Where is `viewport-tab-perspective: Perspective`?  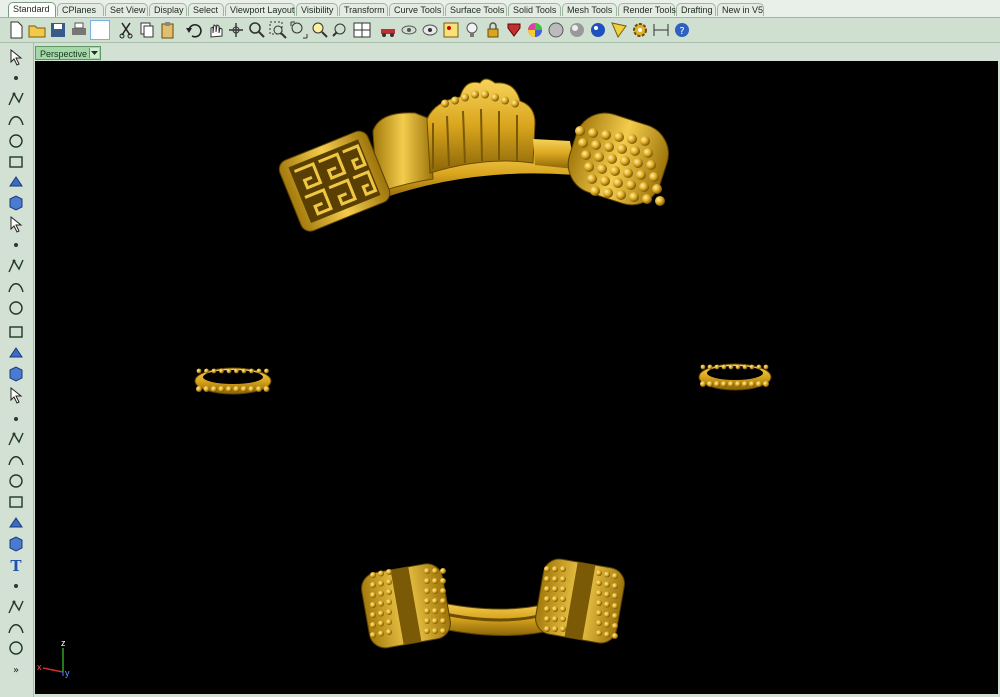
viewport-tab-perspective: Perspective is located at coordinates (68, 53).